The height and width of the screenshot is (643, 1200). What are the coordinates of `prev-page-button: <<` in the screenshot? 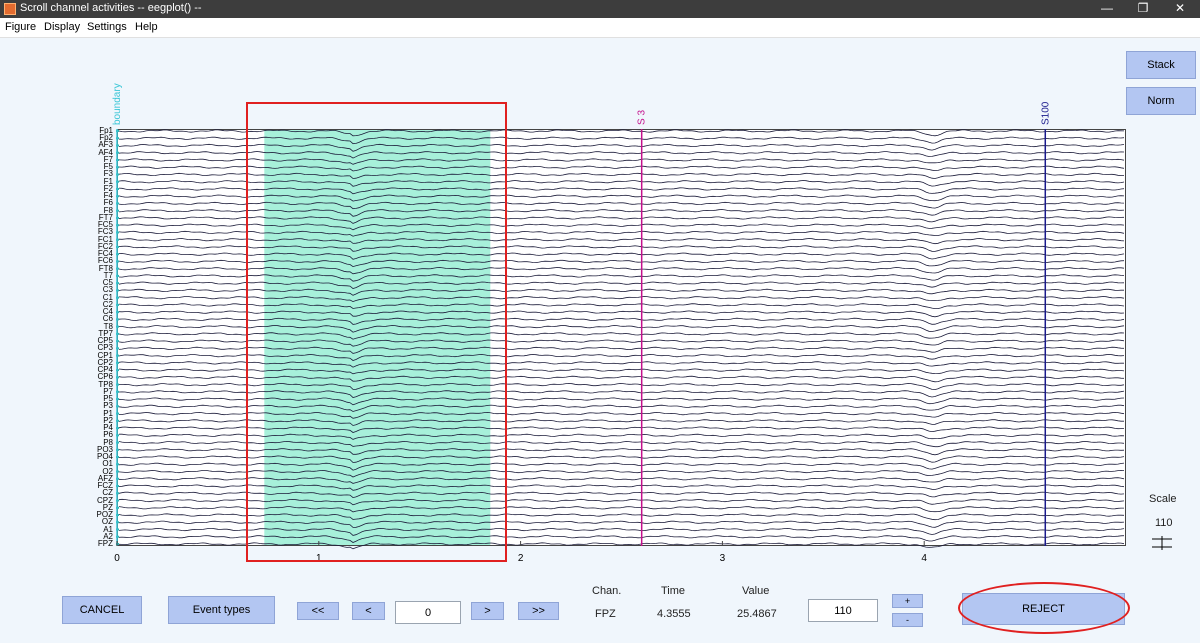 It's located at (318, 611).